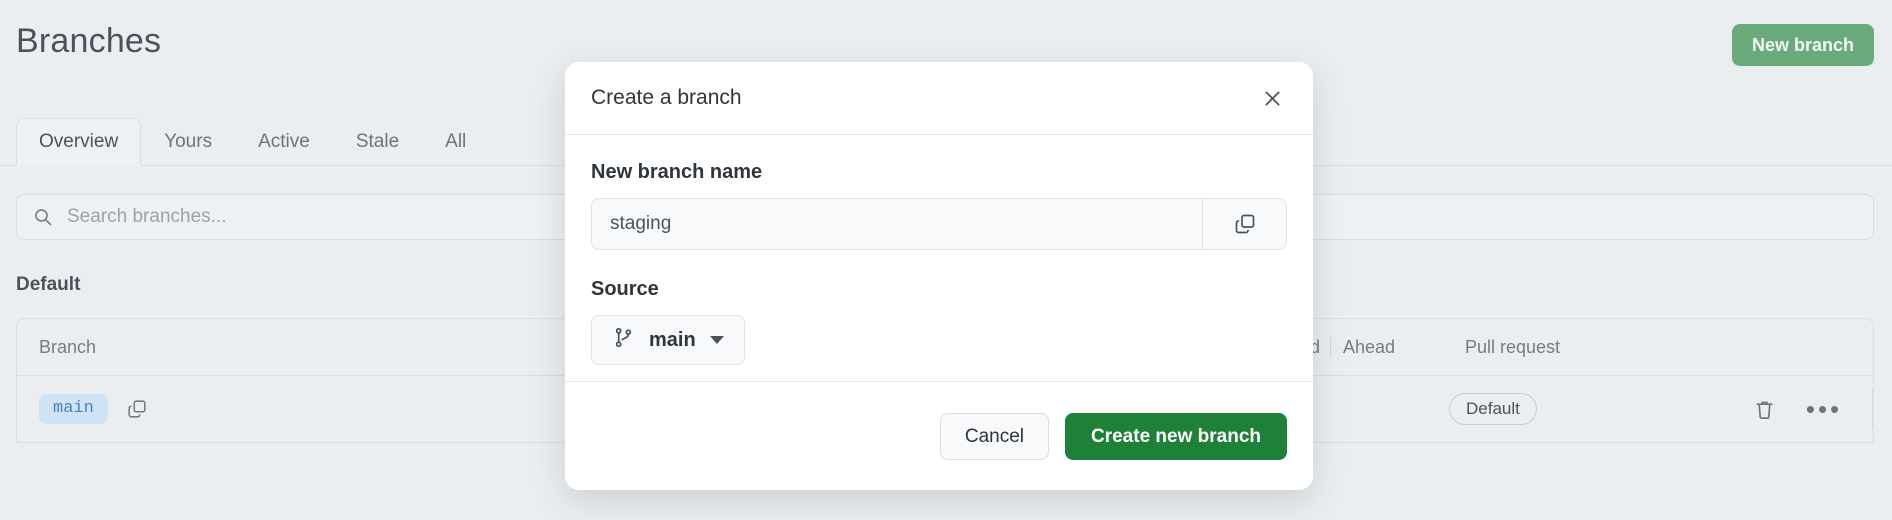 The height and width of the screenshot is (520, 1892). What do you see at coordinates (625, 289) in the screenshot?
I see `source-label: Source` at bounding box center [625, 289].